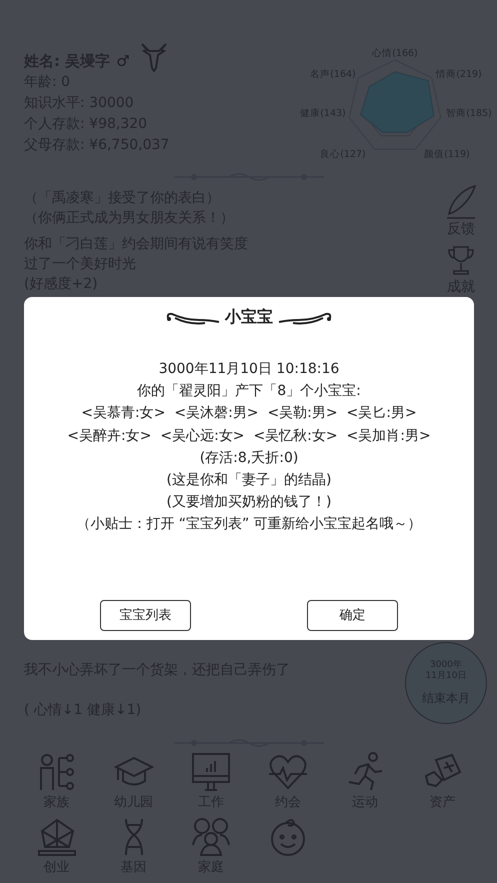 The height and width of the screenshot is (883, 497). Describe the element at coordinates (145, 615) in the screenshot. I see `baby-list-button: 宝宝列表` at that location.